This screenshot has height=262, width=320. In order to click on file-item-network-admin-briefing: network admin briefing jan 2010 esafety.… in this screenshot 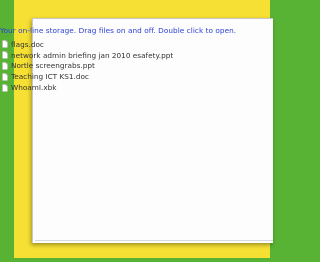, I will do `click(87, 55)`.